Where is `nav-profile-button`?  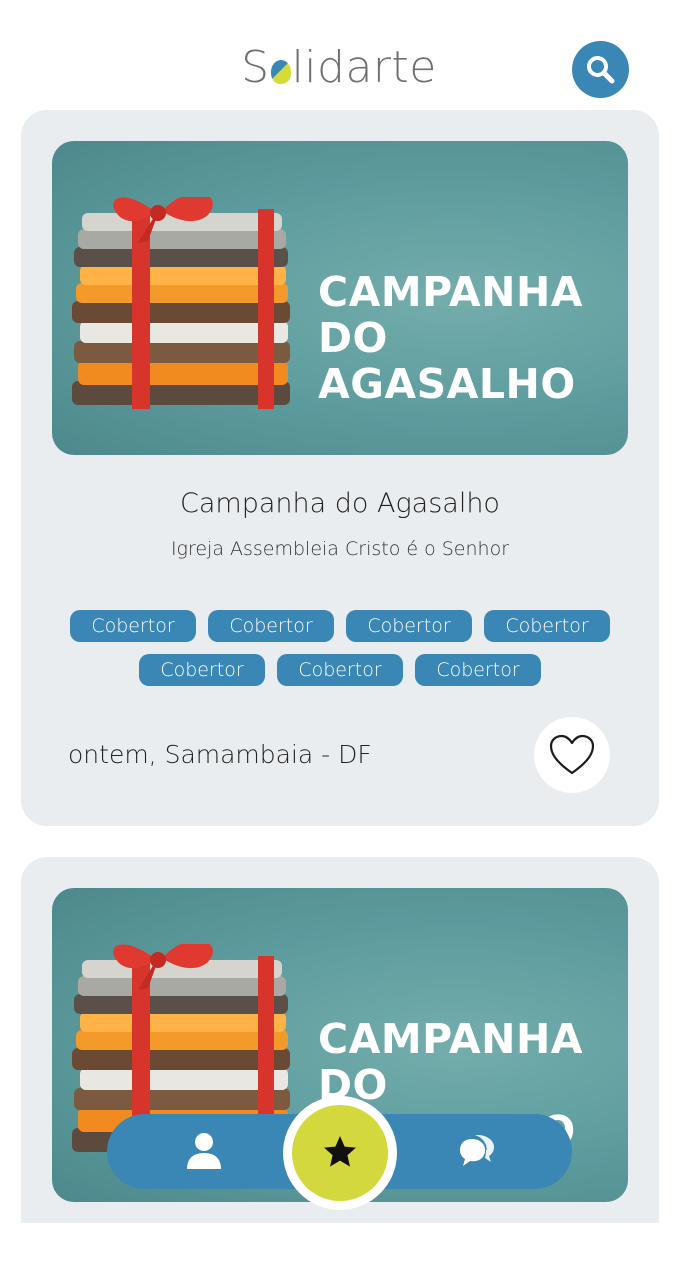 nav-profile-button is located at coordinates (204, 1151).